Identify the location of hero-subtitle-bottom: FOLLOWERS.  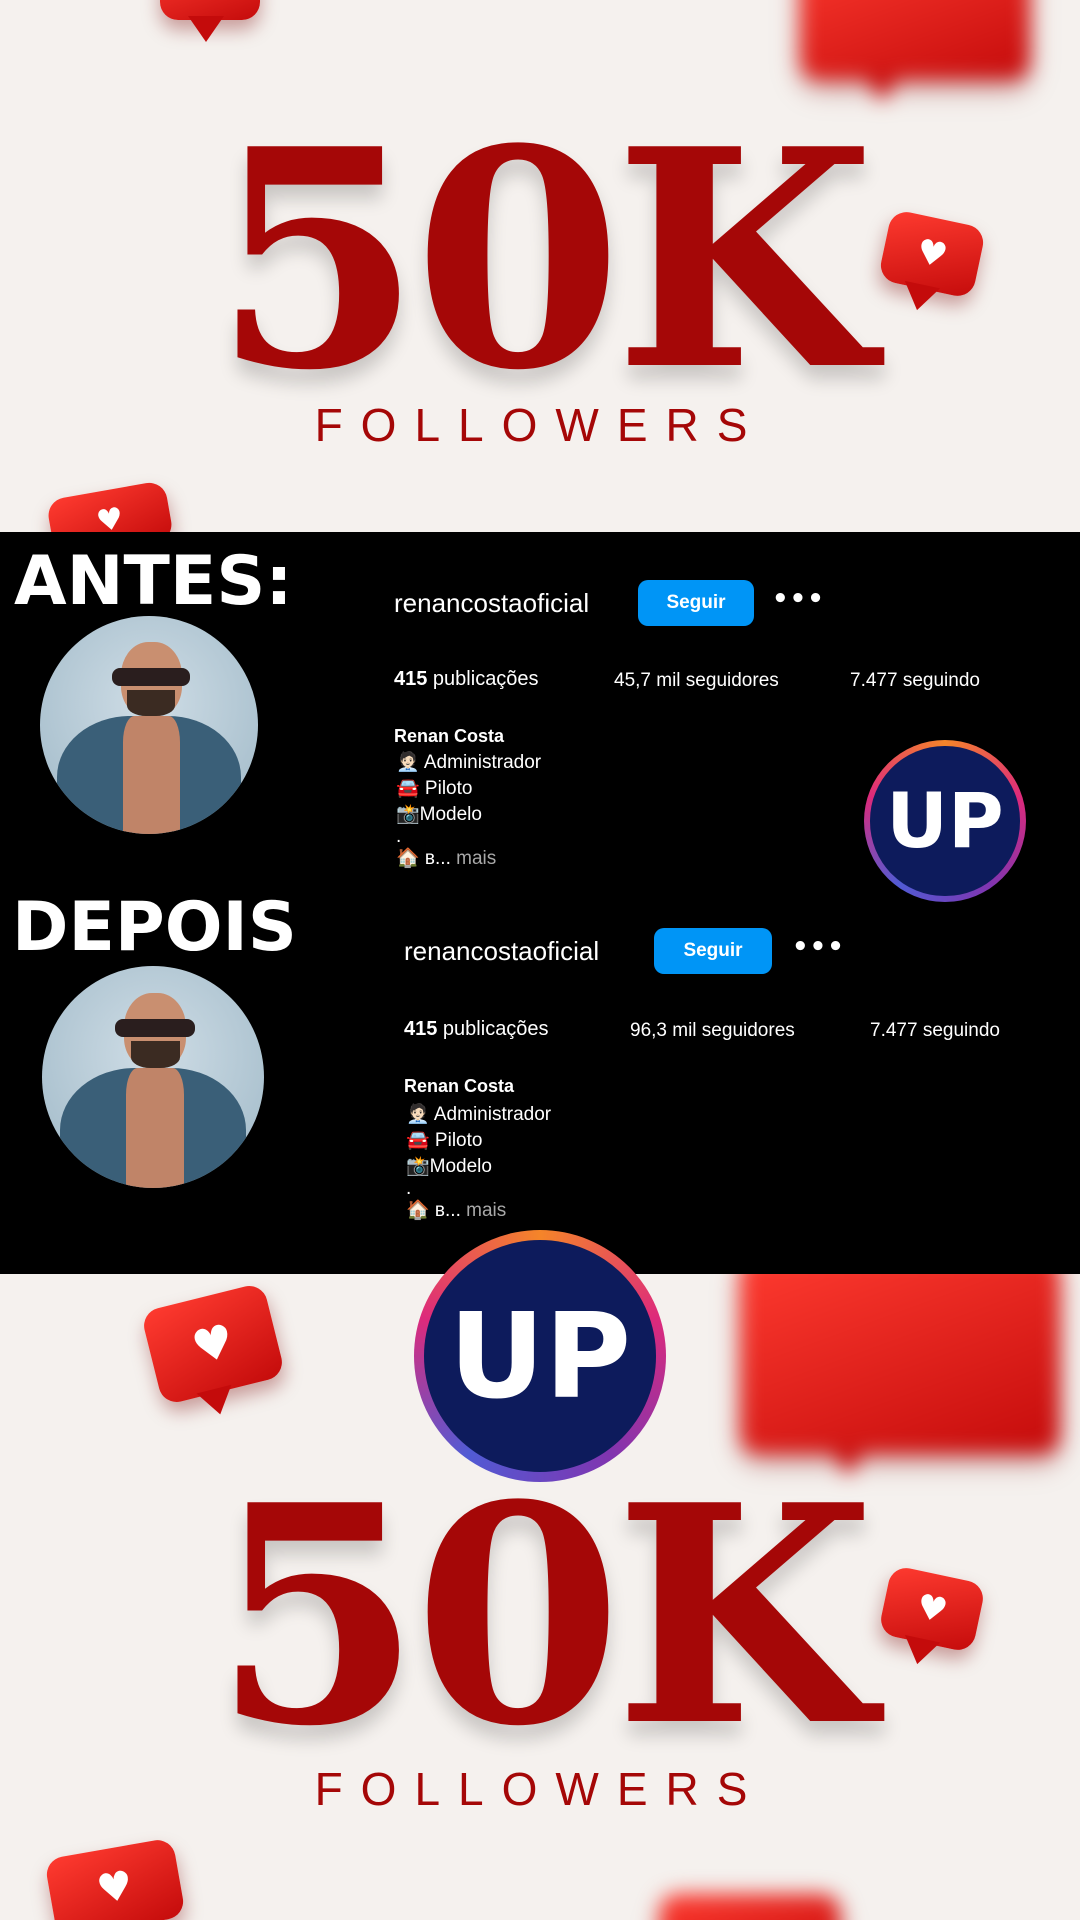
(540, 1789).